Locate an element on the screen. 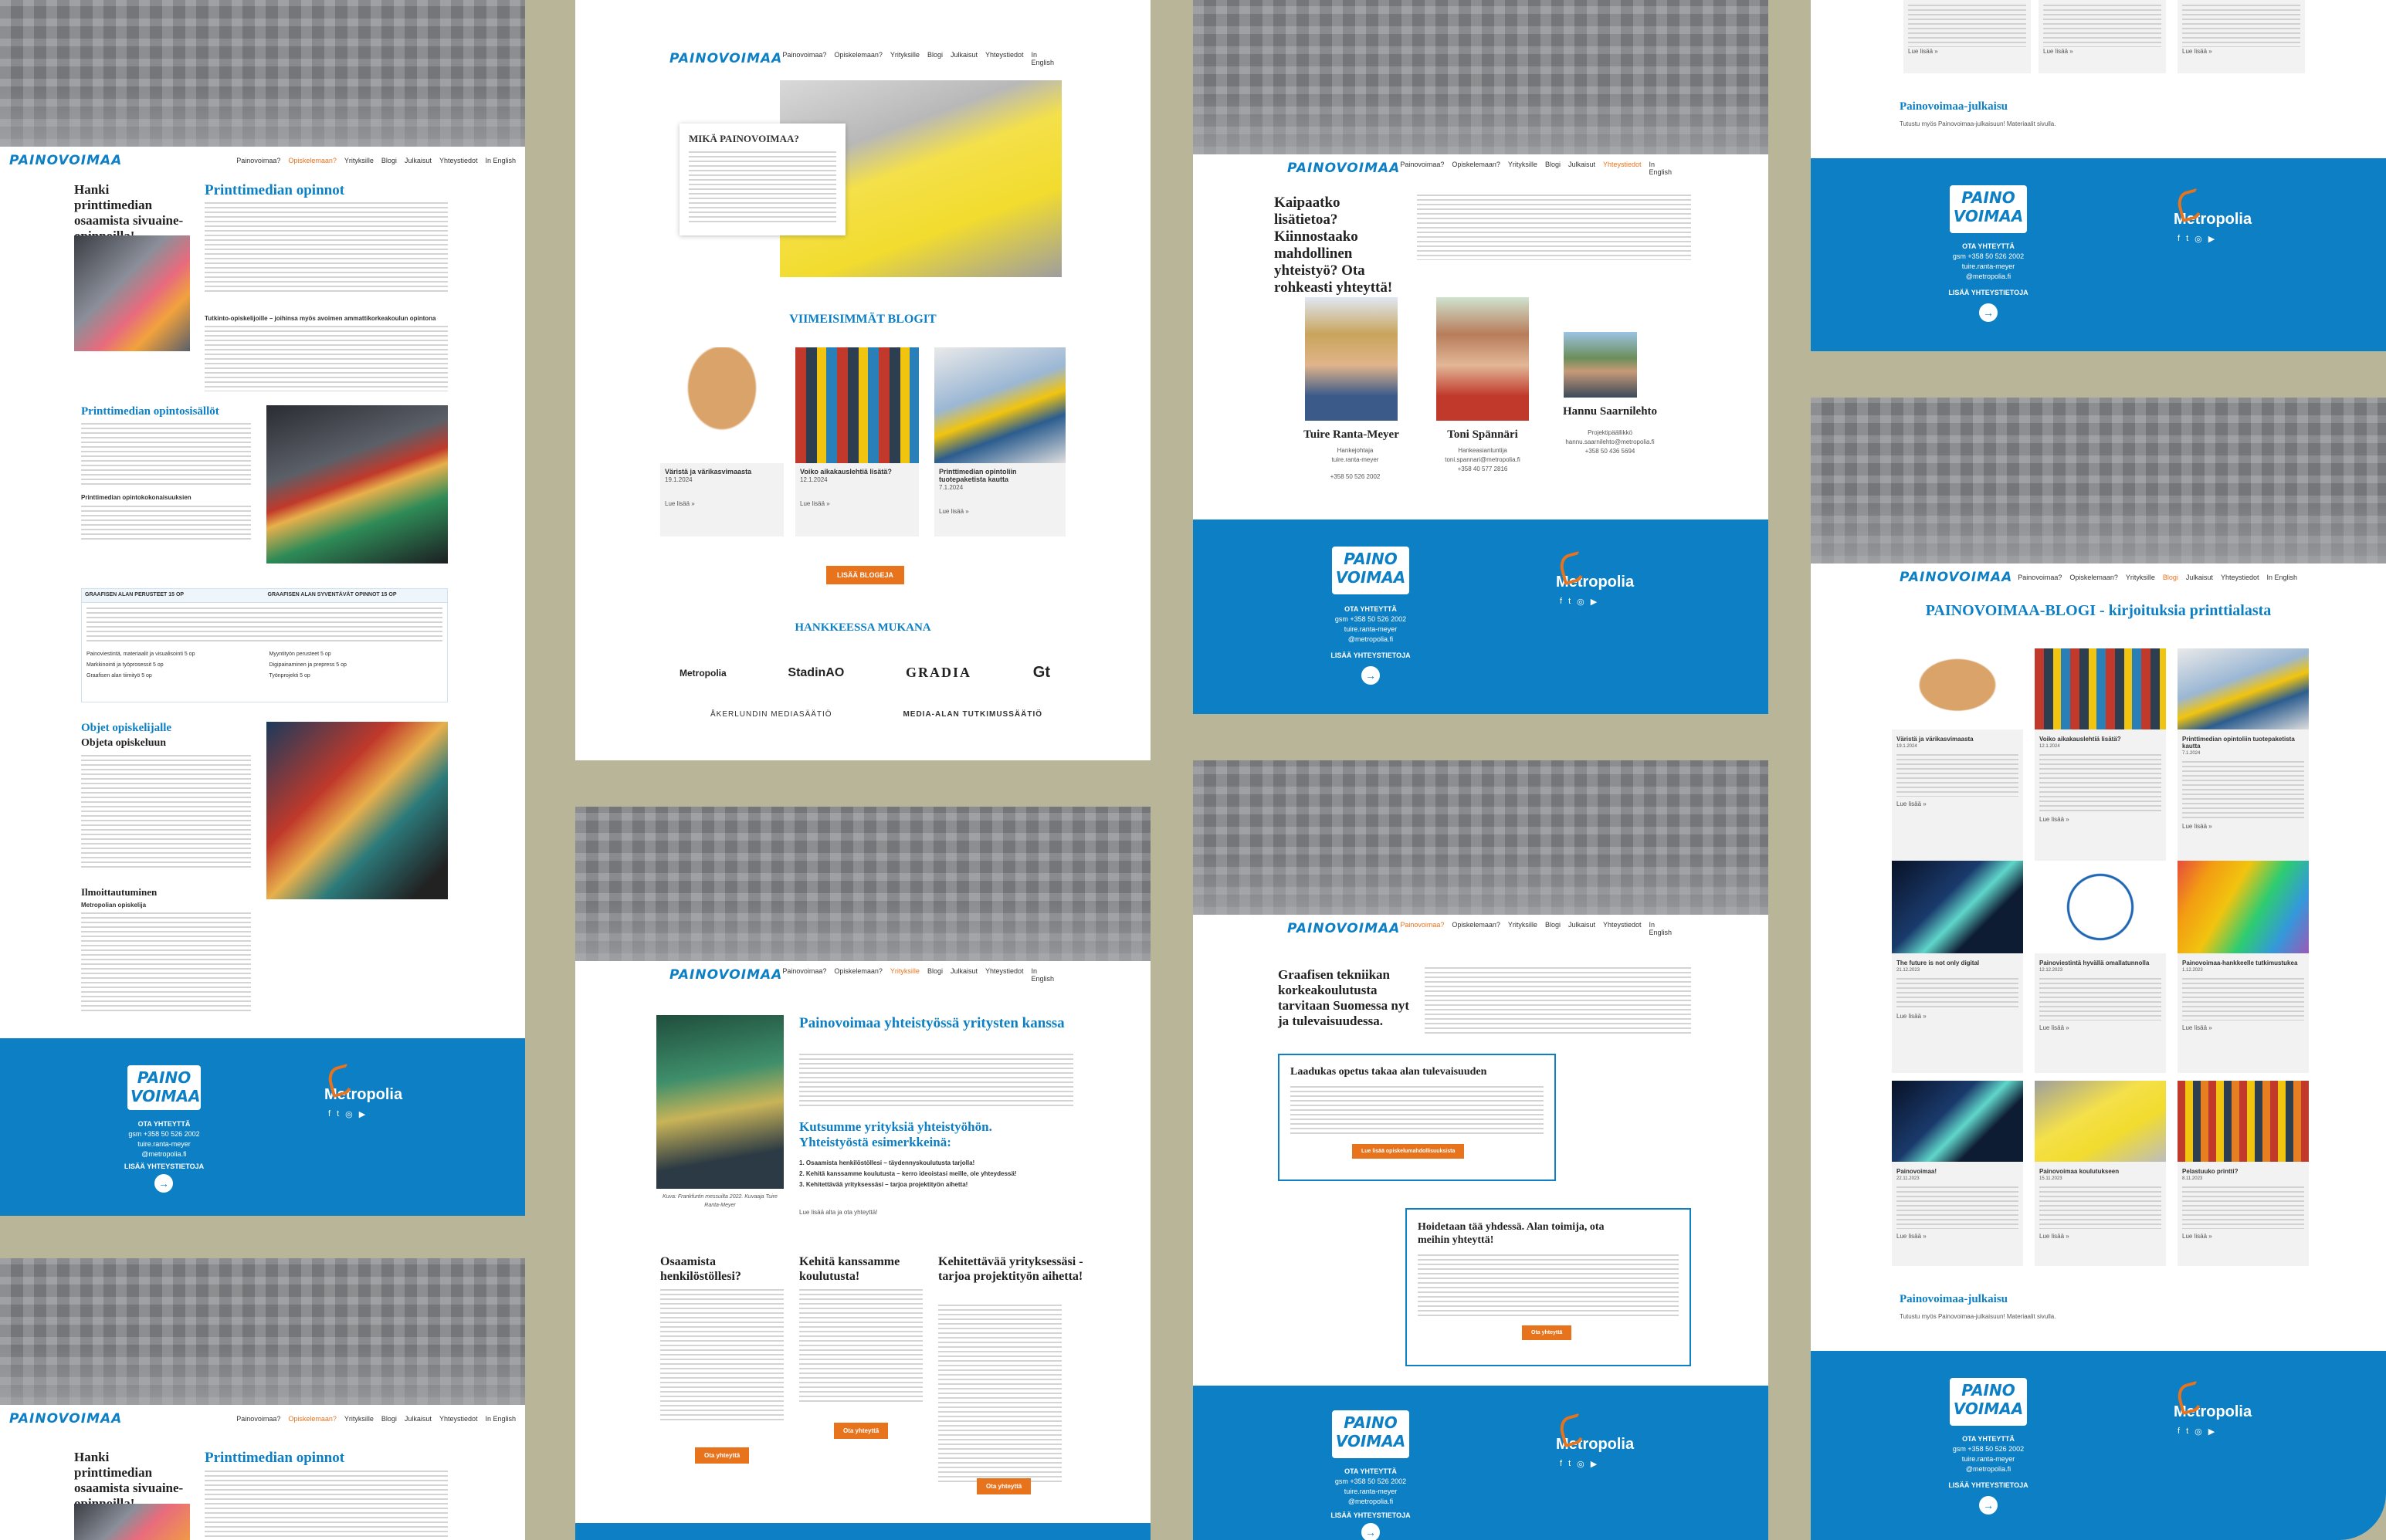 Image resolution: width=2386 pixels, height=1540 pixels. study-options-button: Lue lisää opiskelumahdollisuuksista is located at coordinates (1408, 1151).